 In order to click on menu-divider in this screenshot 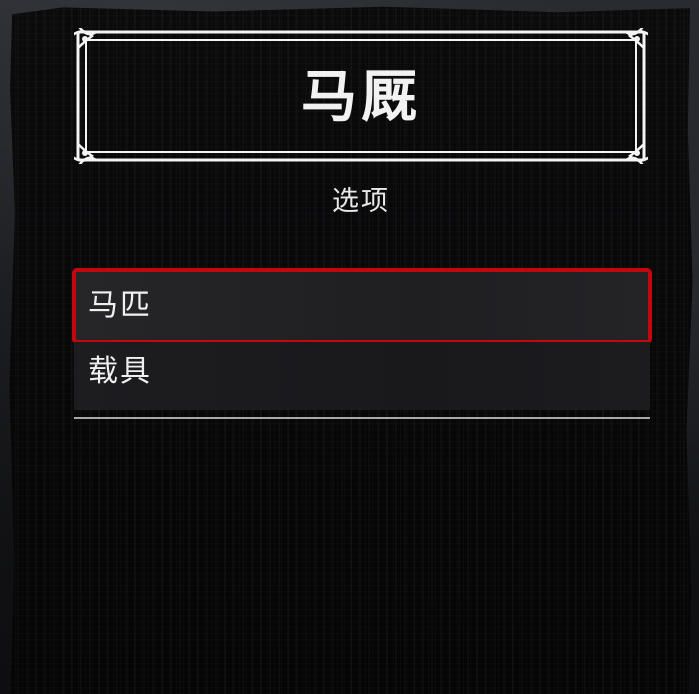, I will do `click(362, 418)`.